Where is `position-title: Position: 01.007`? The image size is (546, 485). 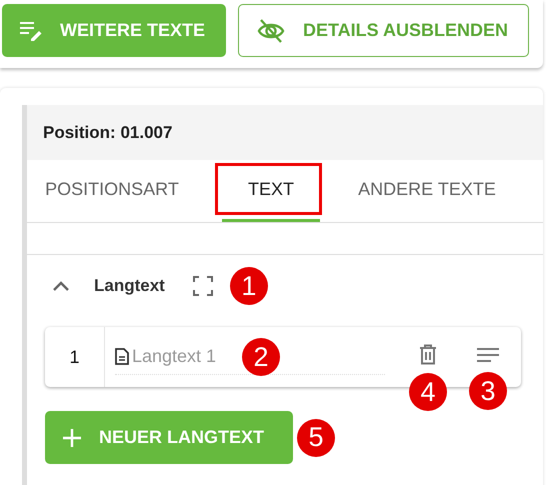 position-title: Position: 01.007 is located at coordinates (107, 132).